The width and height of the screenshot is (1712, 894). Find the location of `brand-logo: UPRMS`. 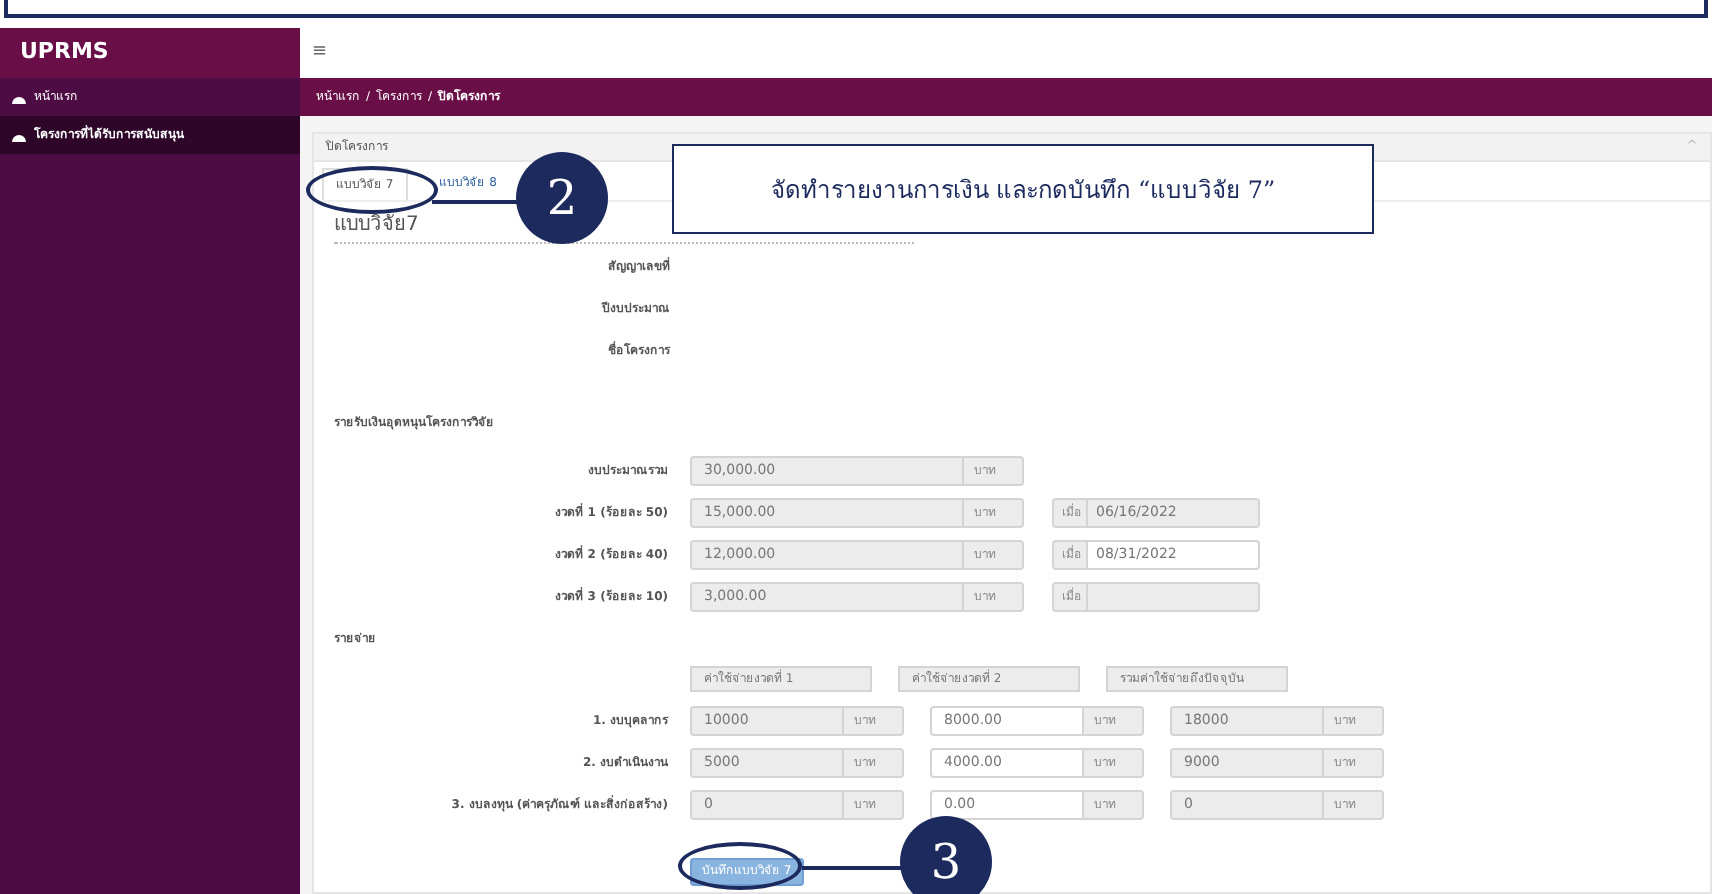

brand-logo: UPRMS is located at coordinates (64, 52).